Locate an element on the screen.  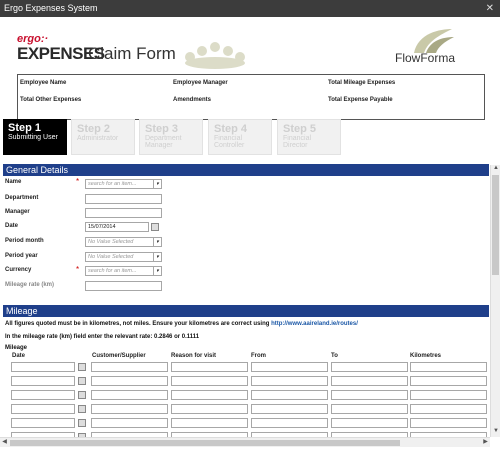
date-input: 15/07/2014 is located at coordinates (117, 227).